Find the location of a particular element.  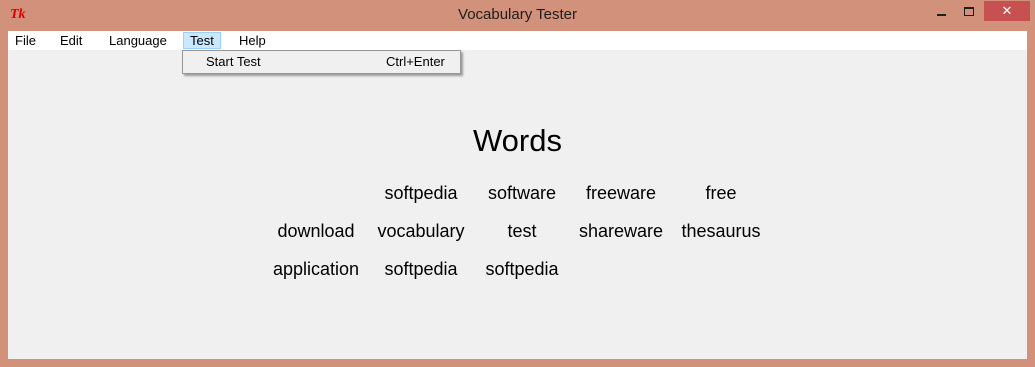

start-test-shortcut: Ctrl+Enter is located at coordinates (415, 61).